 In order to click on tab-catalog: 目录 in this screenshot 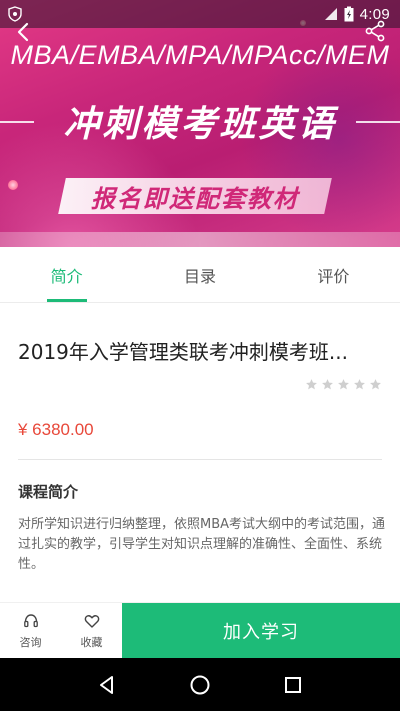, I will do `click(199, 274)`.